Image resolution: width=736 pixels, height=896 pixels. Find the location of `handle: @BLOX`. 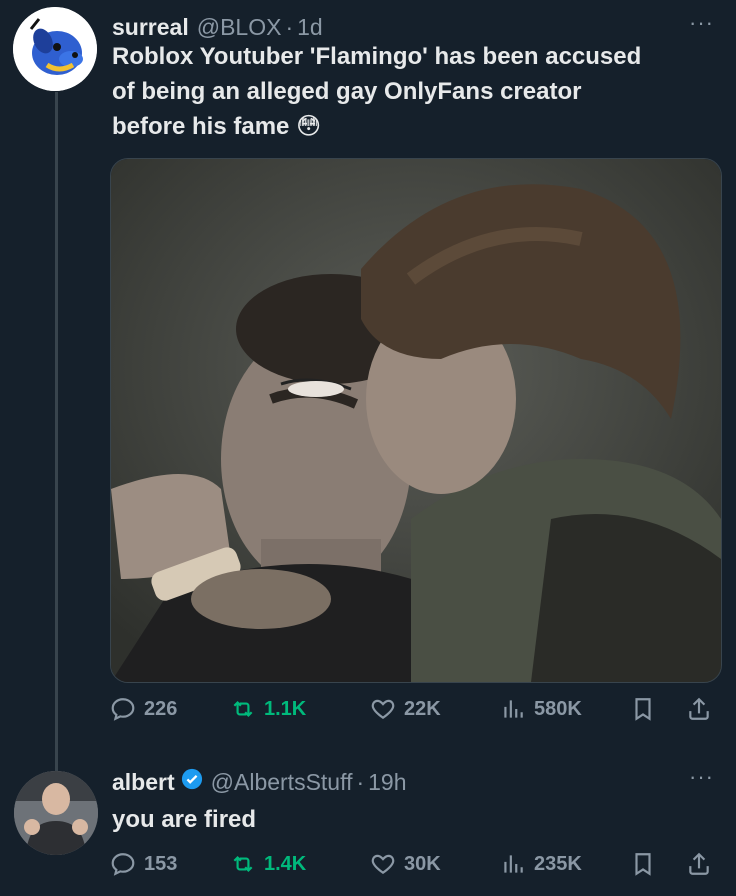

handle: @BLOX is located at coordinates (239, 27).